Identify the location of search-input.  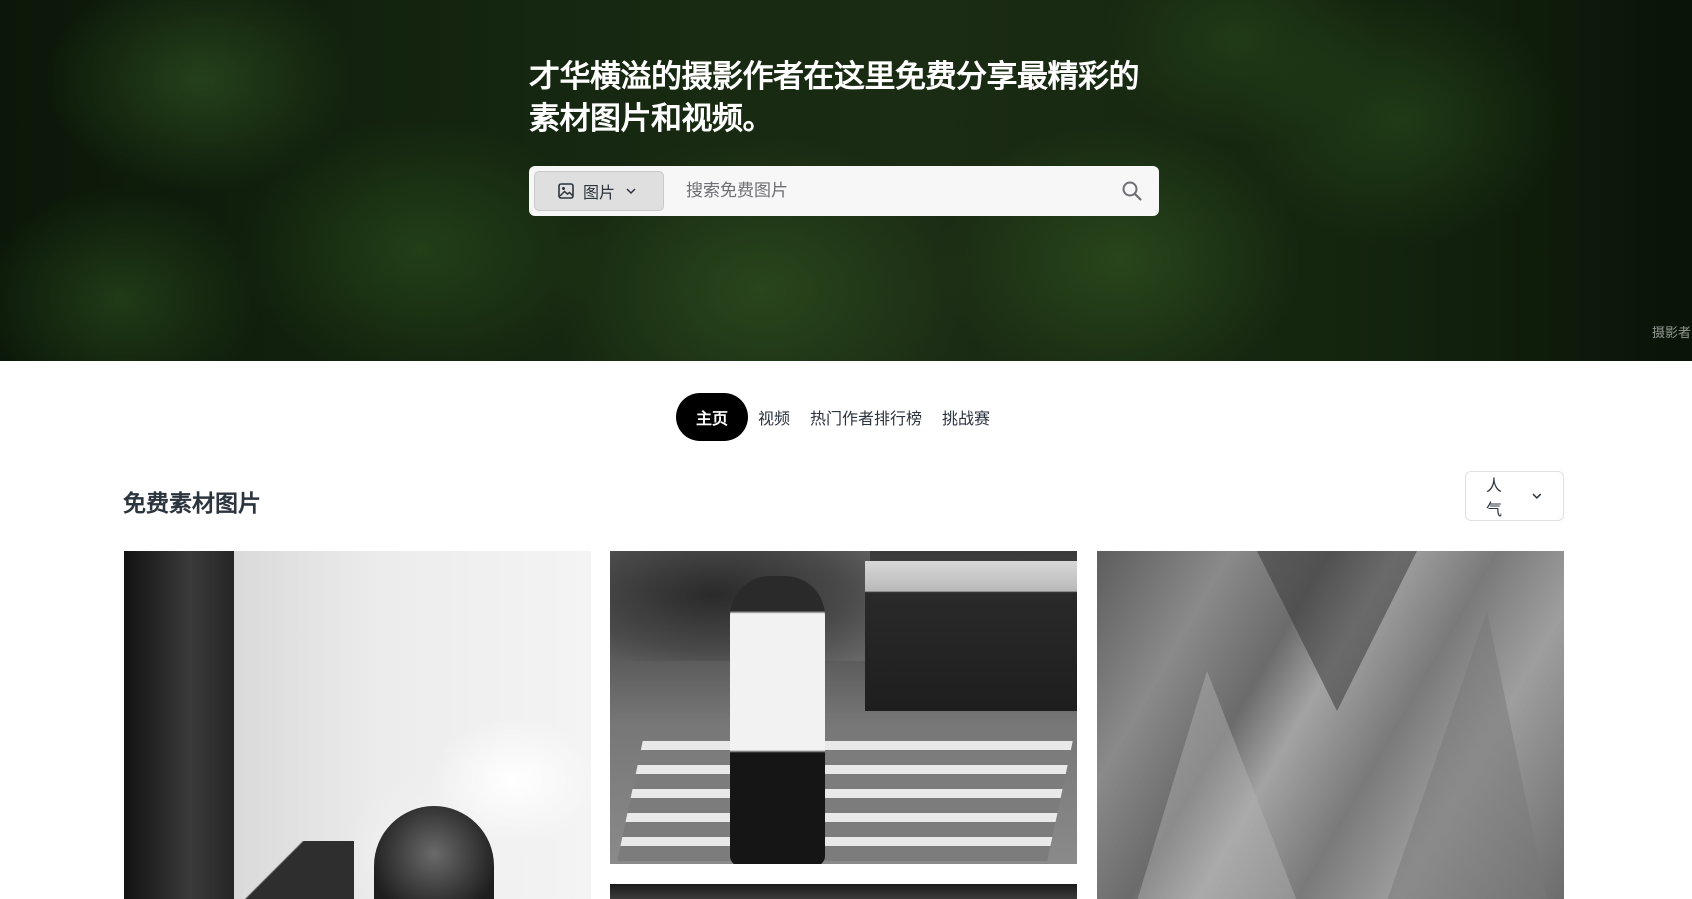
(887, 191).